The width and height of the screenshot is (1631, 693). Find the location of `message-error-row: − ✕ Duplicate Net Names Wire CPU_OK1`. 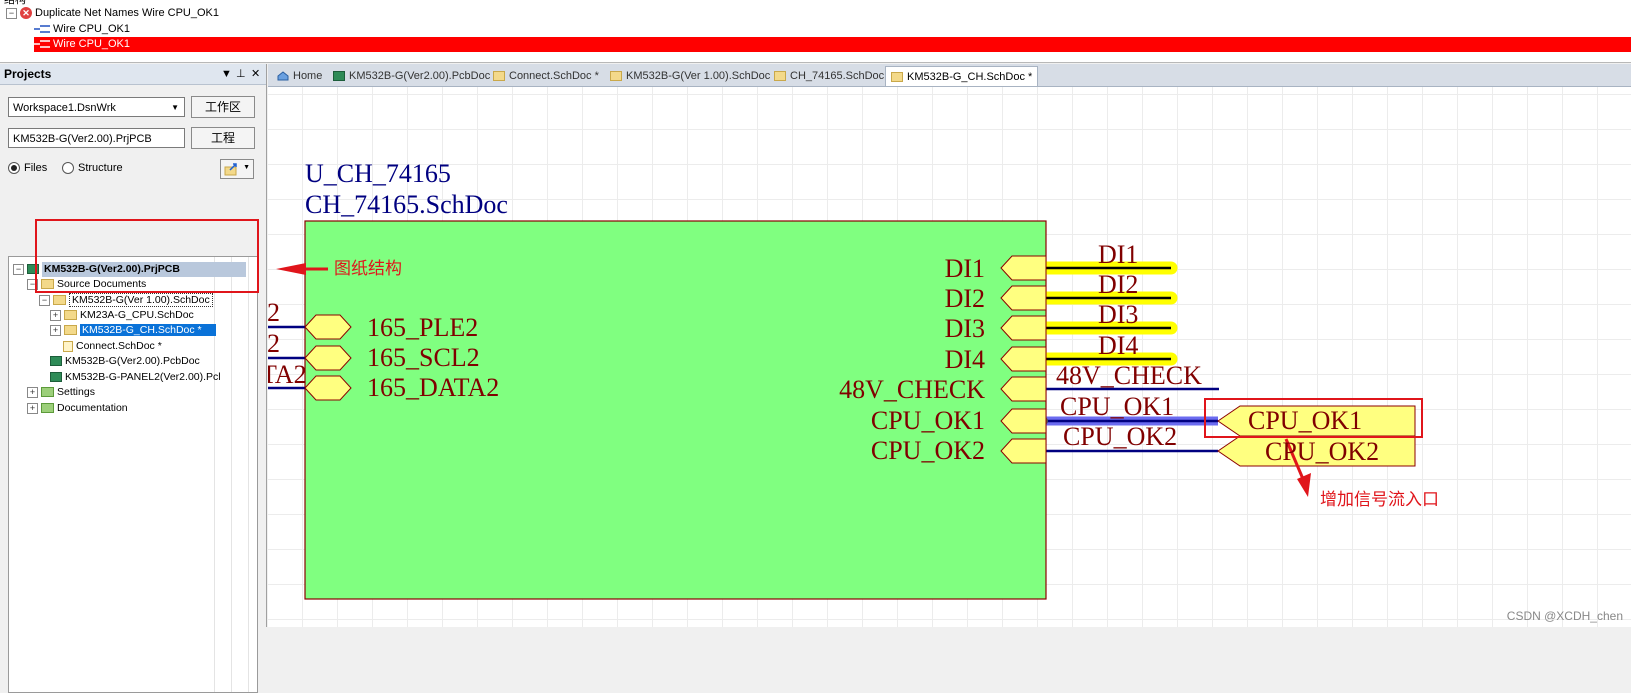

message-error-row: − ✕ Duplicate Net Names Wire CPU_OK1 is located at coordinates (112, 13).